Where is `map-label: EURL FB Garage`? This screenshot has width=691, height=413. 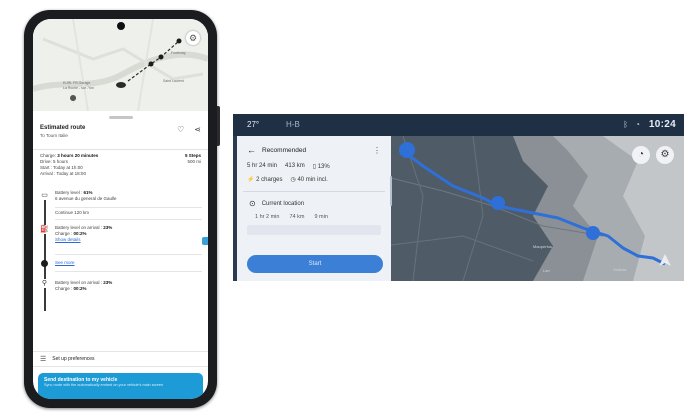 map-label: EURL FB Garage is located at coordinates (77, 83).